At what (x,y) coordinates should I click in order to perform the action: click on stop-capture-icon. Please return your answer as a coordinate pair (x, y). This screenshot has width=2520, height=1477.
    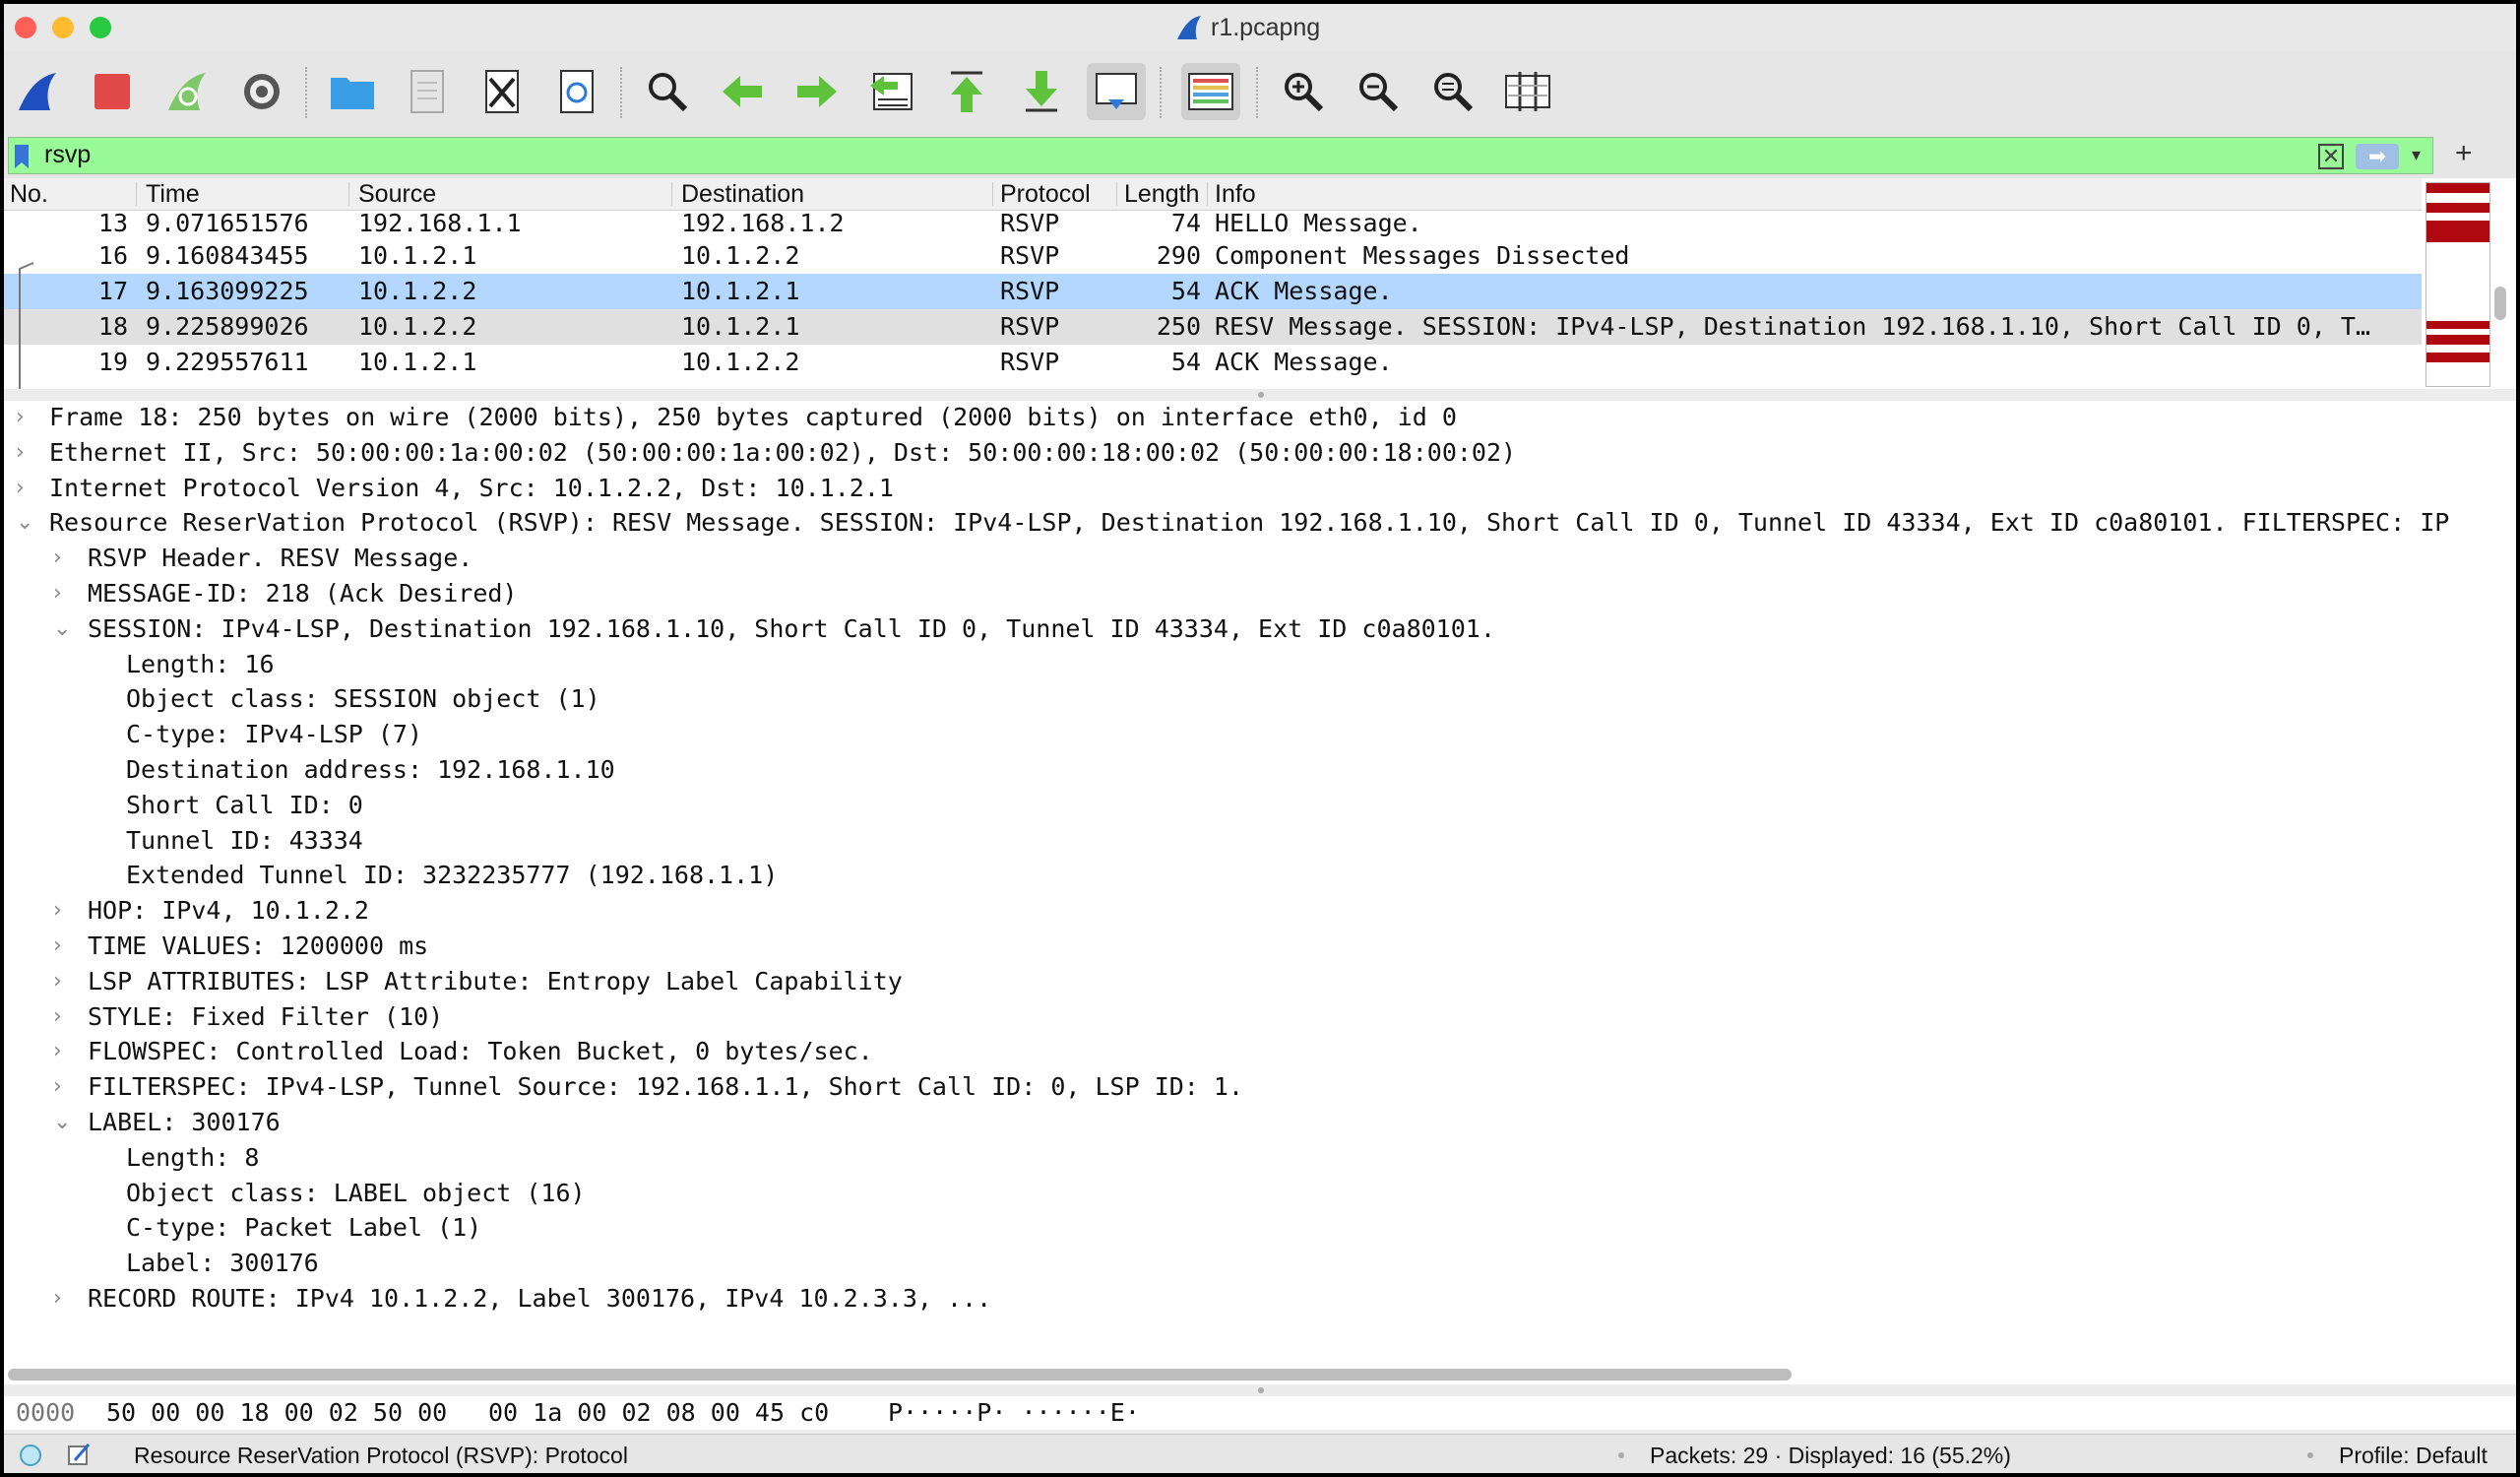
    Looking at the image, I should click on (112, 92).